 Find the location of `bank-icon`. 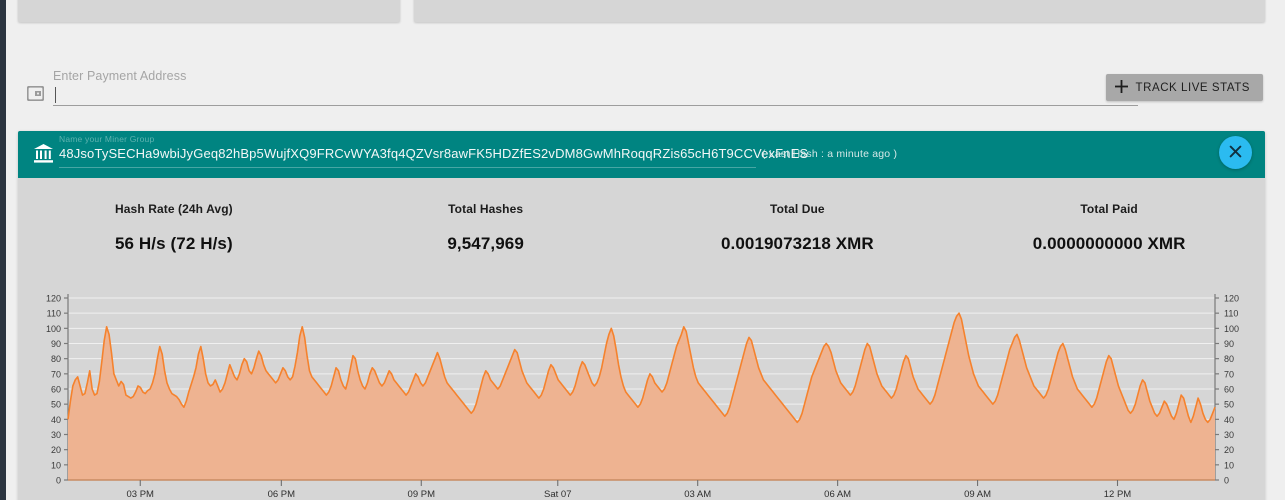

bank-icon is located at coordinates (43, 156).